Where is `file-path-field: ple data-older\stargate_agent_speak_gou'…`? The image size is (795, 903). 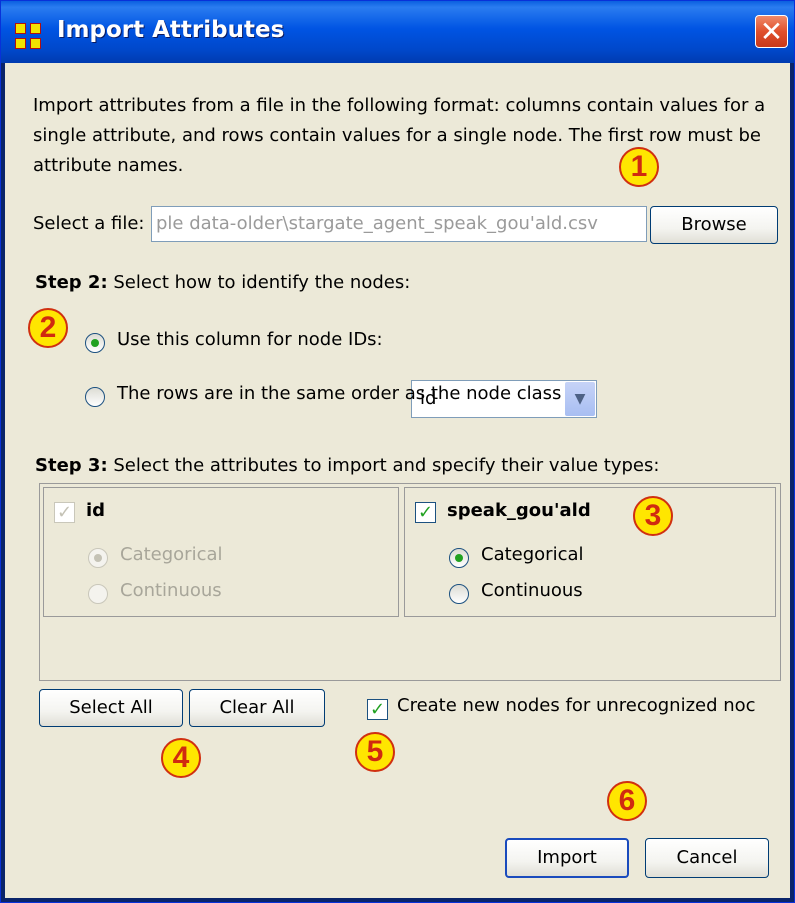
file-path-field: ple data-older\stargate_agent_speak_gou'… is located at coordinates (399, 224).